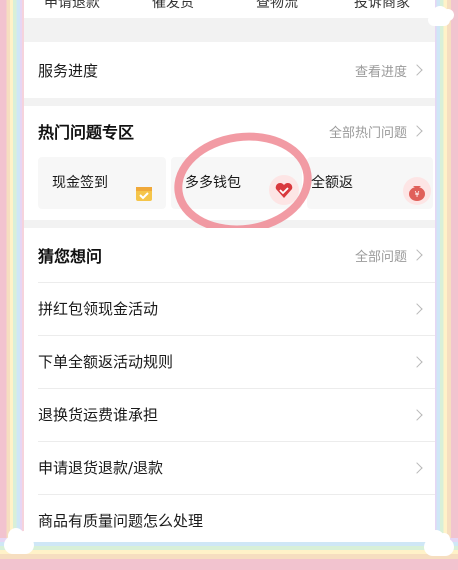  Describe the element at coordinates (277, 6) in the screenshot. I see `check-logistics-button: 查物流` at that location.